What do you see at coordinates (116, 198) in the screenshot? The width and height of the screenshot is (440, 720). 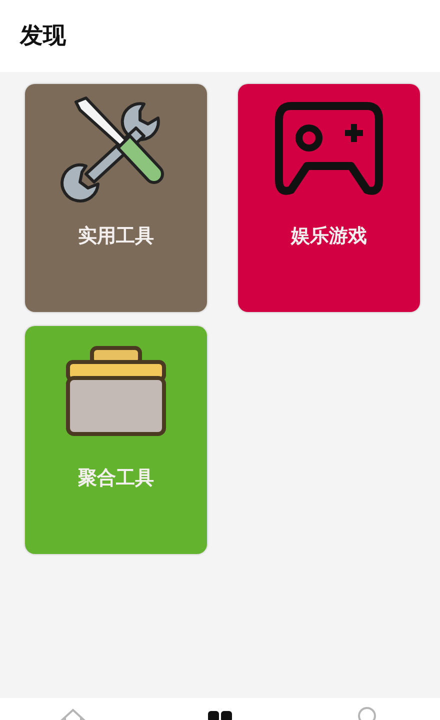 I see `category-tile: 实用工具` at bounding box center [116, 198].